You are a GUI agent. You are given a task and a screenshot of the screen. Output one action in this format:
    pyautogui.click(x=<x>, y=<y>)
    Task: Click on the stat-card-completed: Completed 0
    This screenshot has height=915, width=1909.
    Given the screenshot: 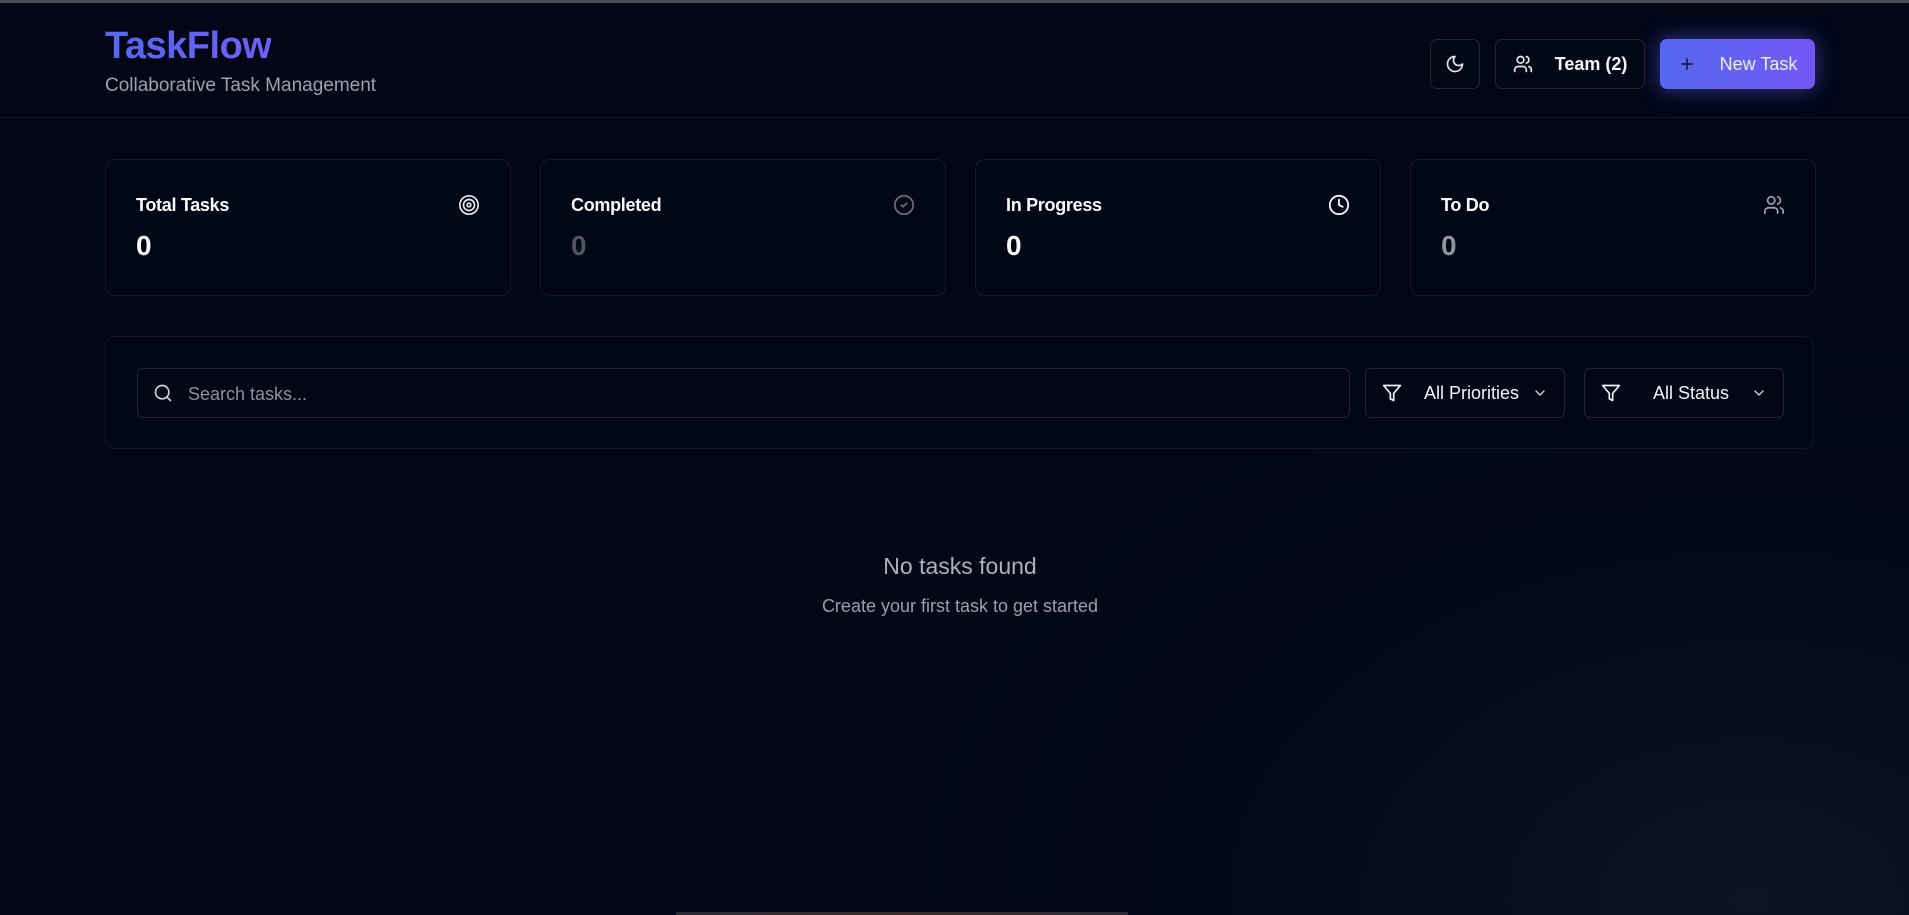 What is the action you would take?
    pyautogui.click(x=743, y=227)
    